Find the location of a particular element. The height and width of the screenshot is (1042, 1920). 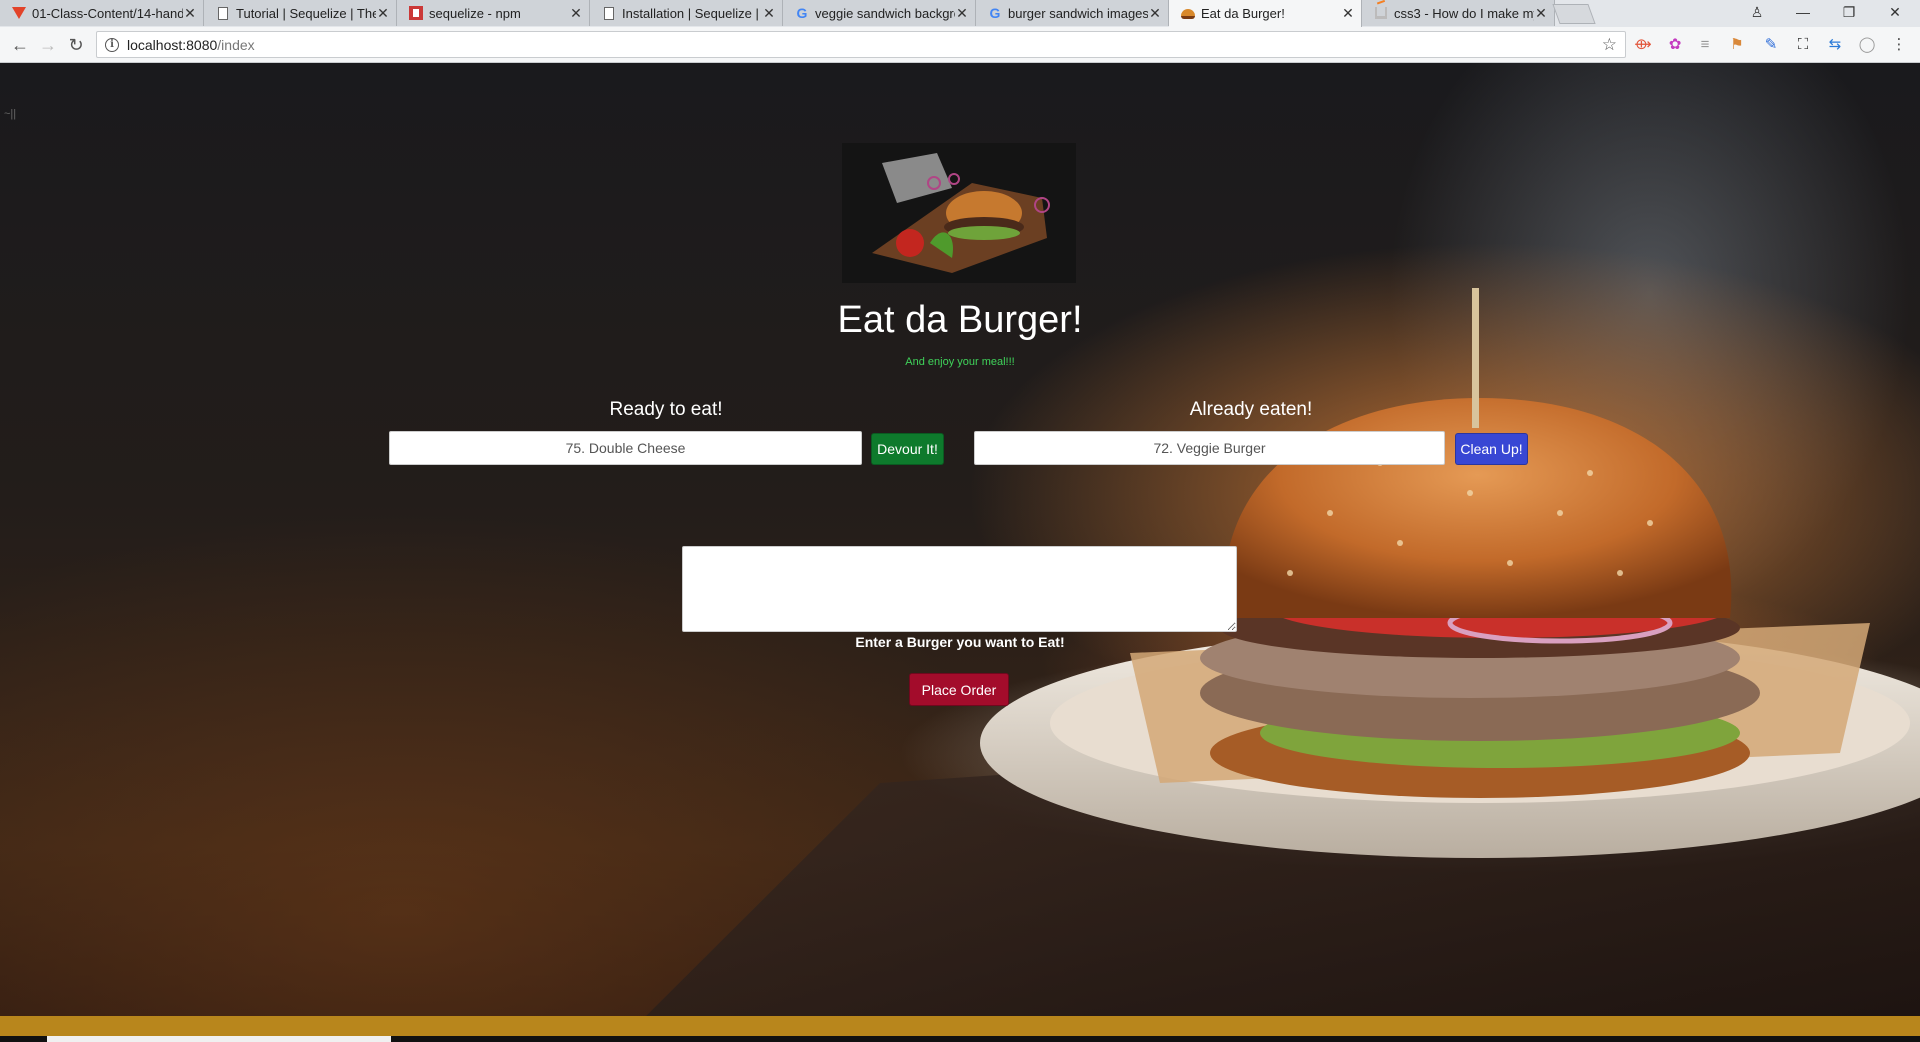

horizontal-scrollbar-thumb is located at coordinates (219, 1039).